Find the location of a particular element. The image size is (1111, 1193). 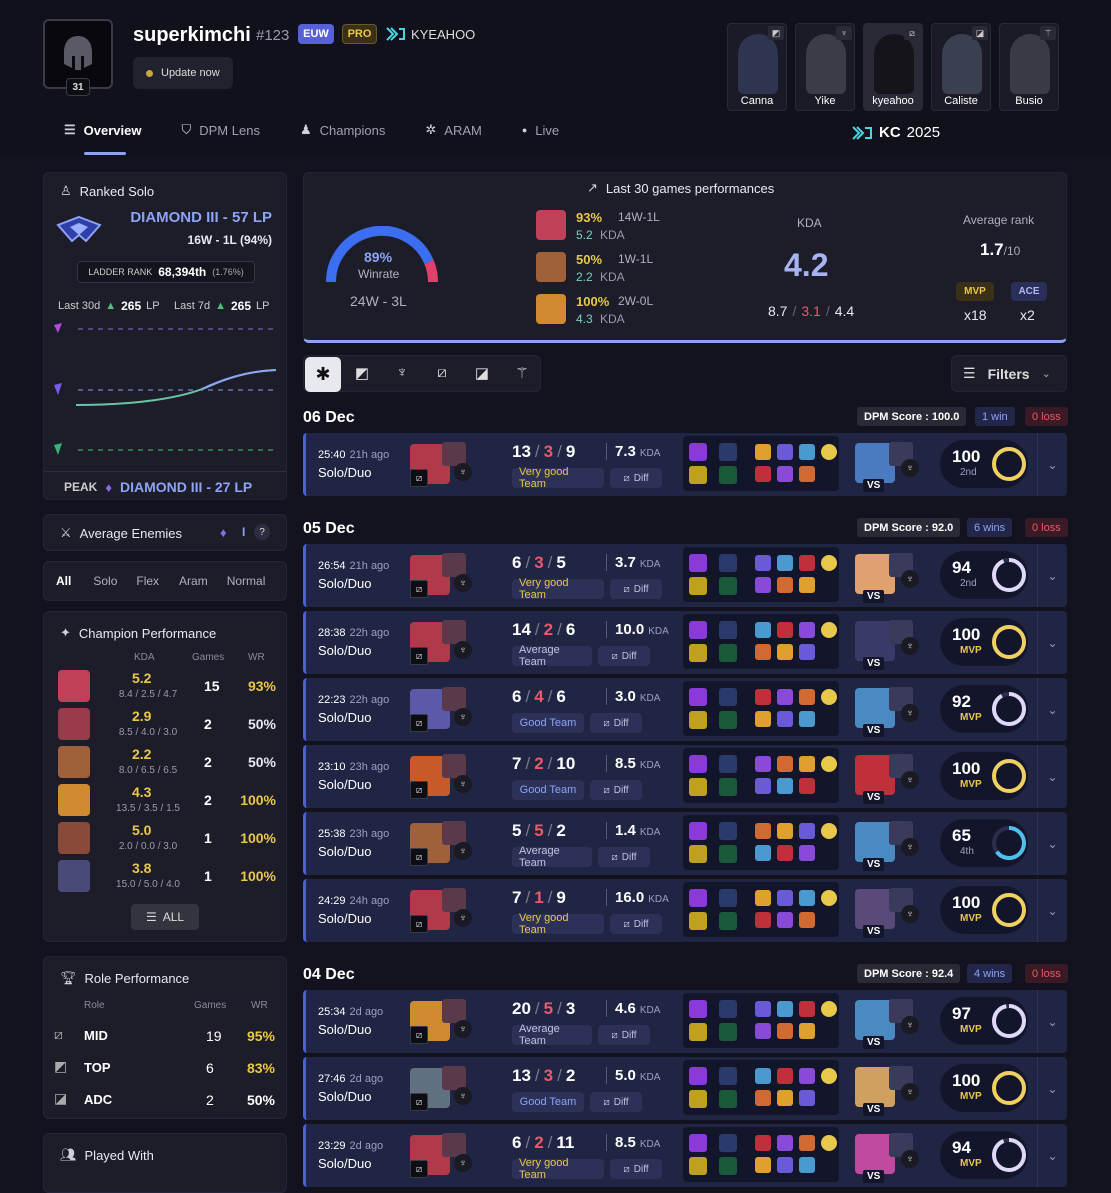

champion-row: 2.9 8.5 / 4.0 / 3.0 2 50% is located at coordinates (165, 726).